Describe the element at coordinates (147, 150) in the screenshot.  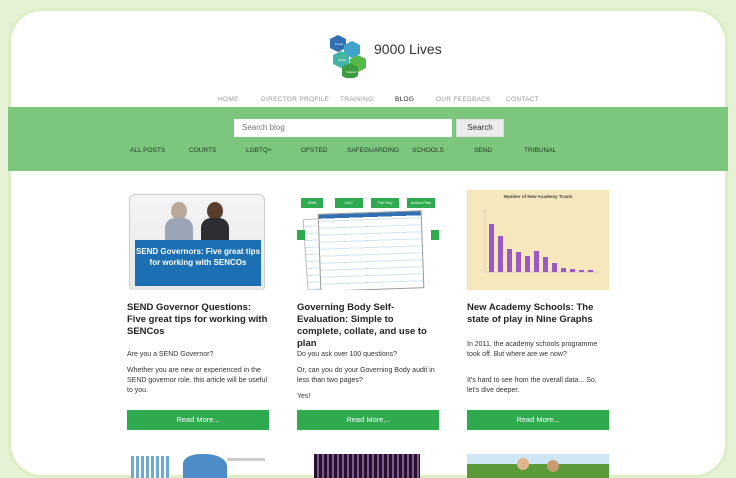
I see `category-all-posts: ALL POSTS` at that location.